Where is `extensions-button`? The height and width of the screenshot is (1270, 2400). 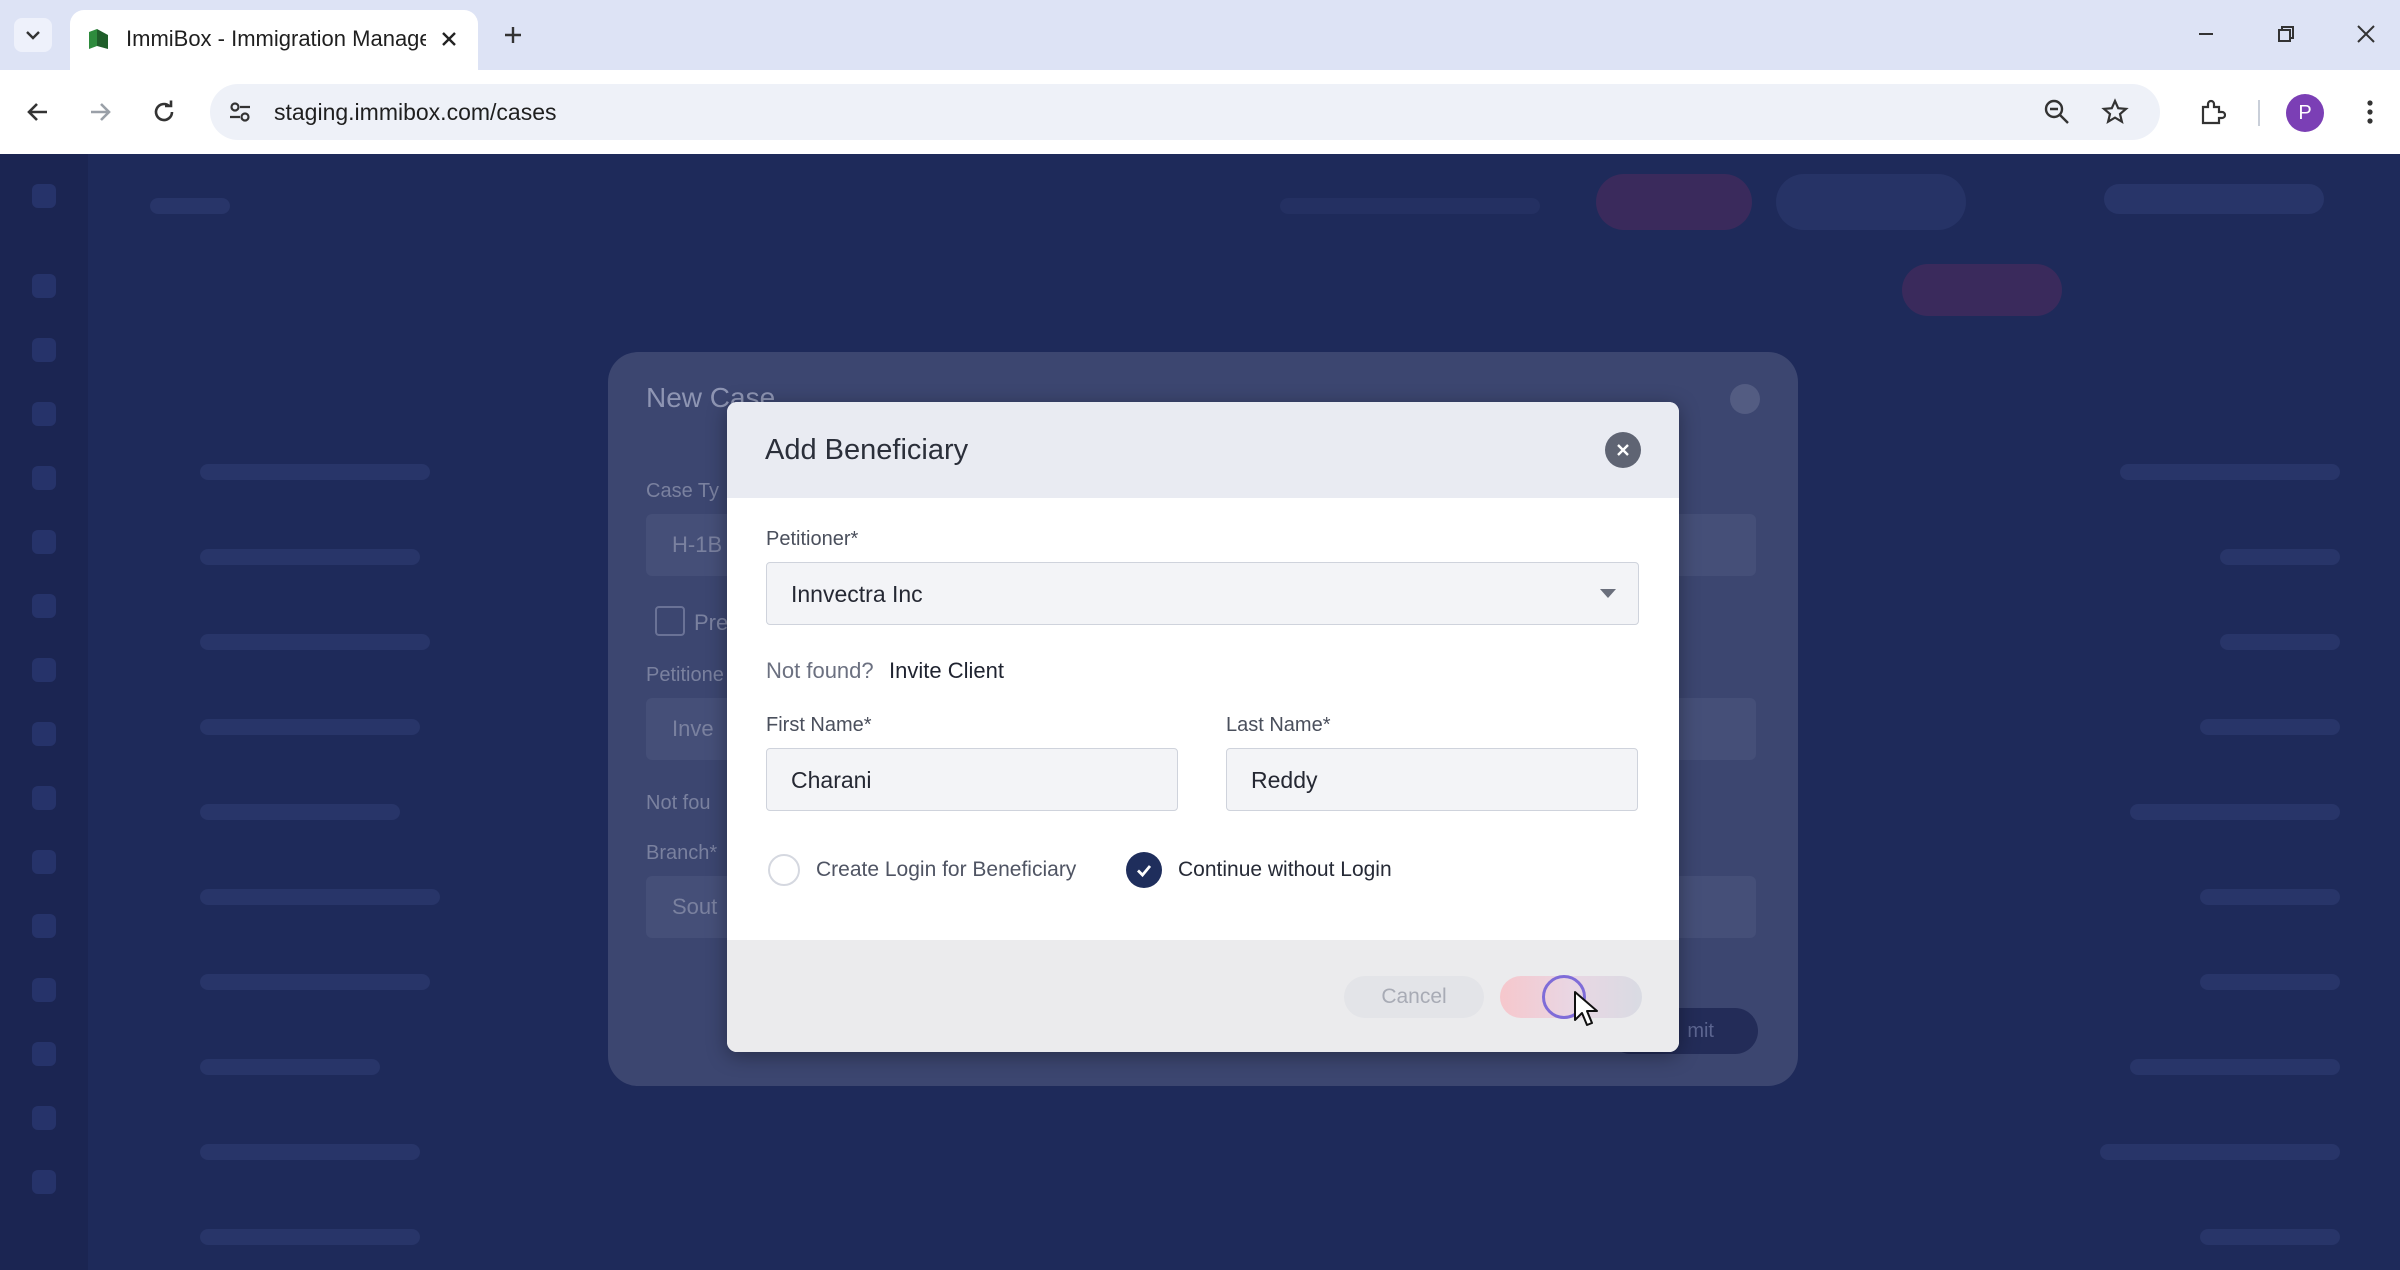
extensions-button is located at coordinates (2212, 112).